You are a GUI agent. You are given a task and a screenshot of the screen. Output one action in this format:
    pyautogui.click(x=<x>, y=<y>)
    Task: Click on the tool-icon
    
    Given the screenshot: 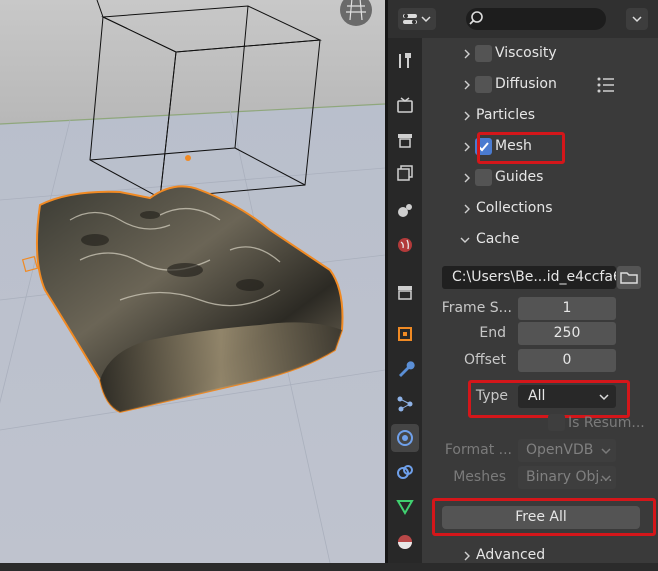 What is the action you would take?
    pyautogui.click(x=405, y=60)
    